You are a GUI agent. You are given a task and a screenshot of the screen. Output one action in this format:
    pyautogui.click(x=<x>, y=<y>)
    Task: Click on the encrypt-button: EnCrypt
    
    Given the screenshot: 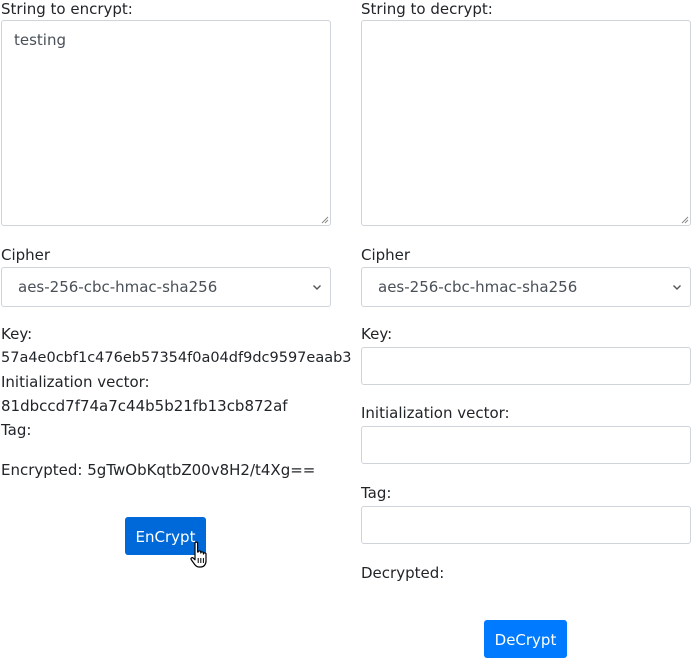 What is the action you would take?
    pyautogui.click(x=165, y=536)
    